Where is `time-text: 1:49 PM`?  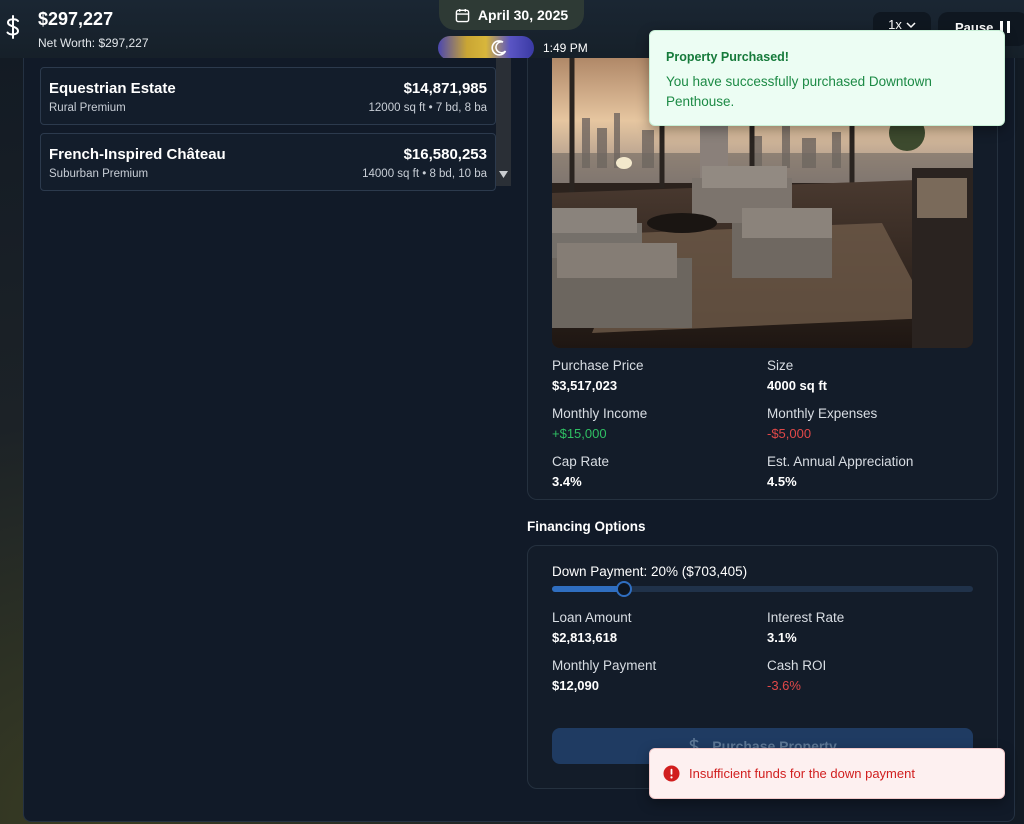
time-text: 1:49 PM is located at coordinates (565, 48).